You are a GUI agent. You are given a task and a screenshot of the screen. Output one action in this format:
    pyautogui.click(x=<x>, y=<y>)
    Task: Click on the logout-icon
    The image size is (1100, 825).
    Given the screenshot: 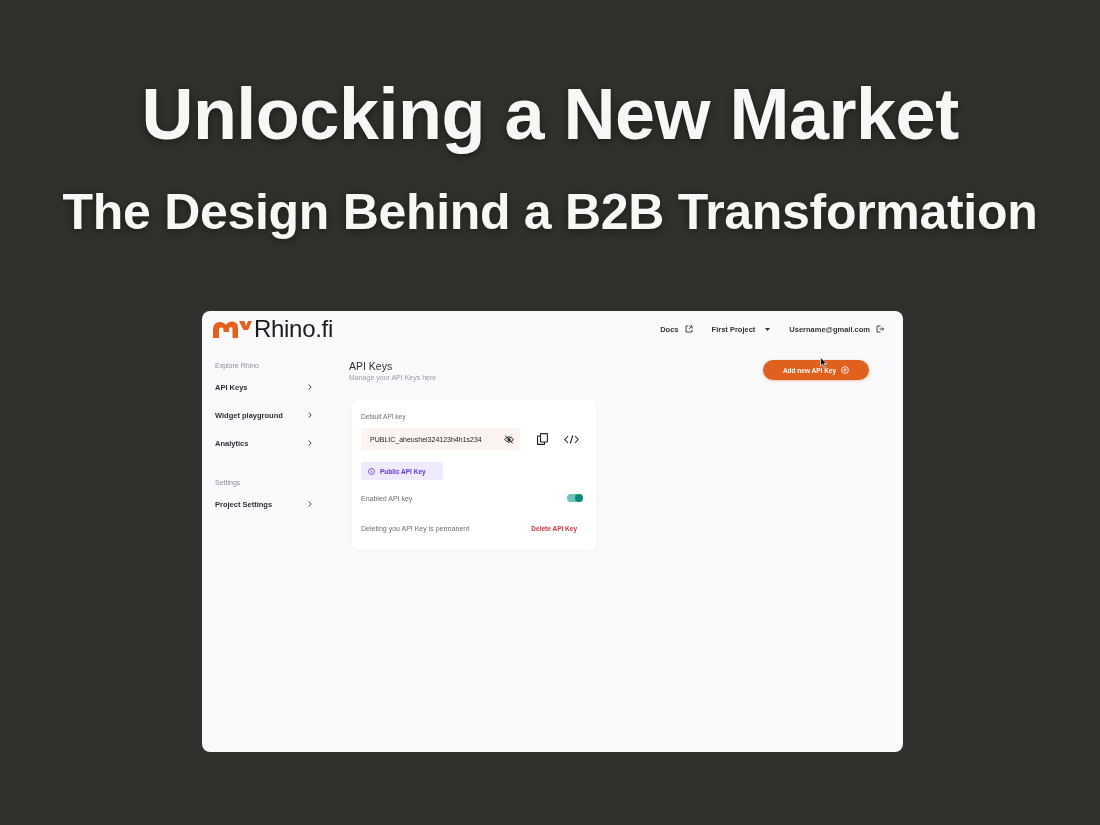 What is the action you would take?
    pyautogui.click(x=880, y=329)
    